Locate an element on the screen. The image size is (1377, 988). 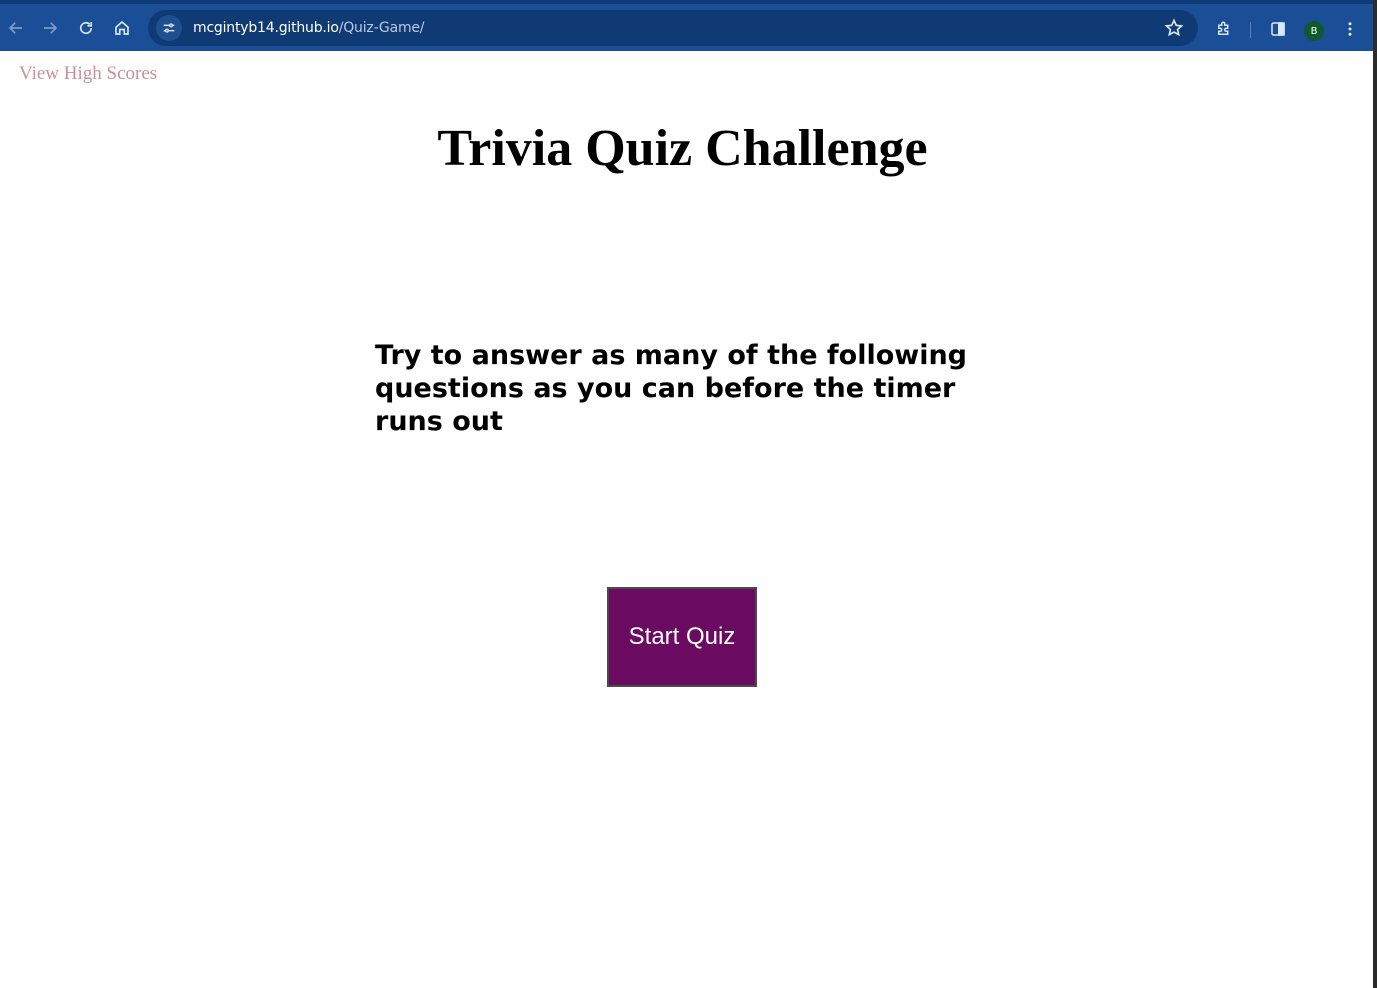
start-quiz-button: Start Quiz is located at coordinates (682, 637).